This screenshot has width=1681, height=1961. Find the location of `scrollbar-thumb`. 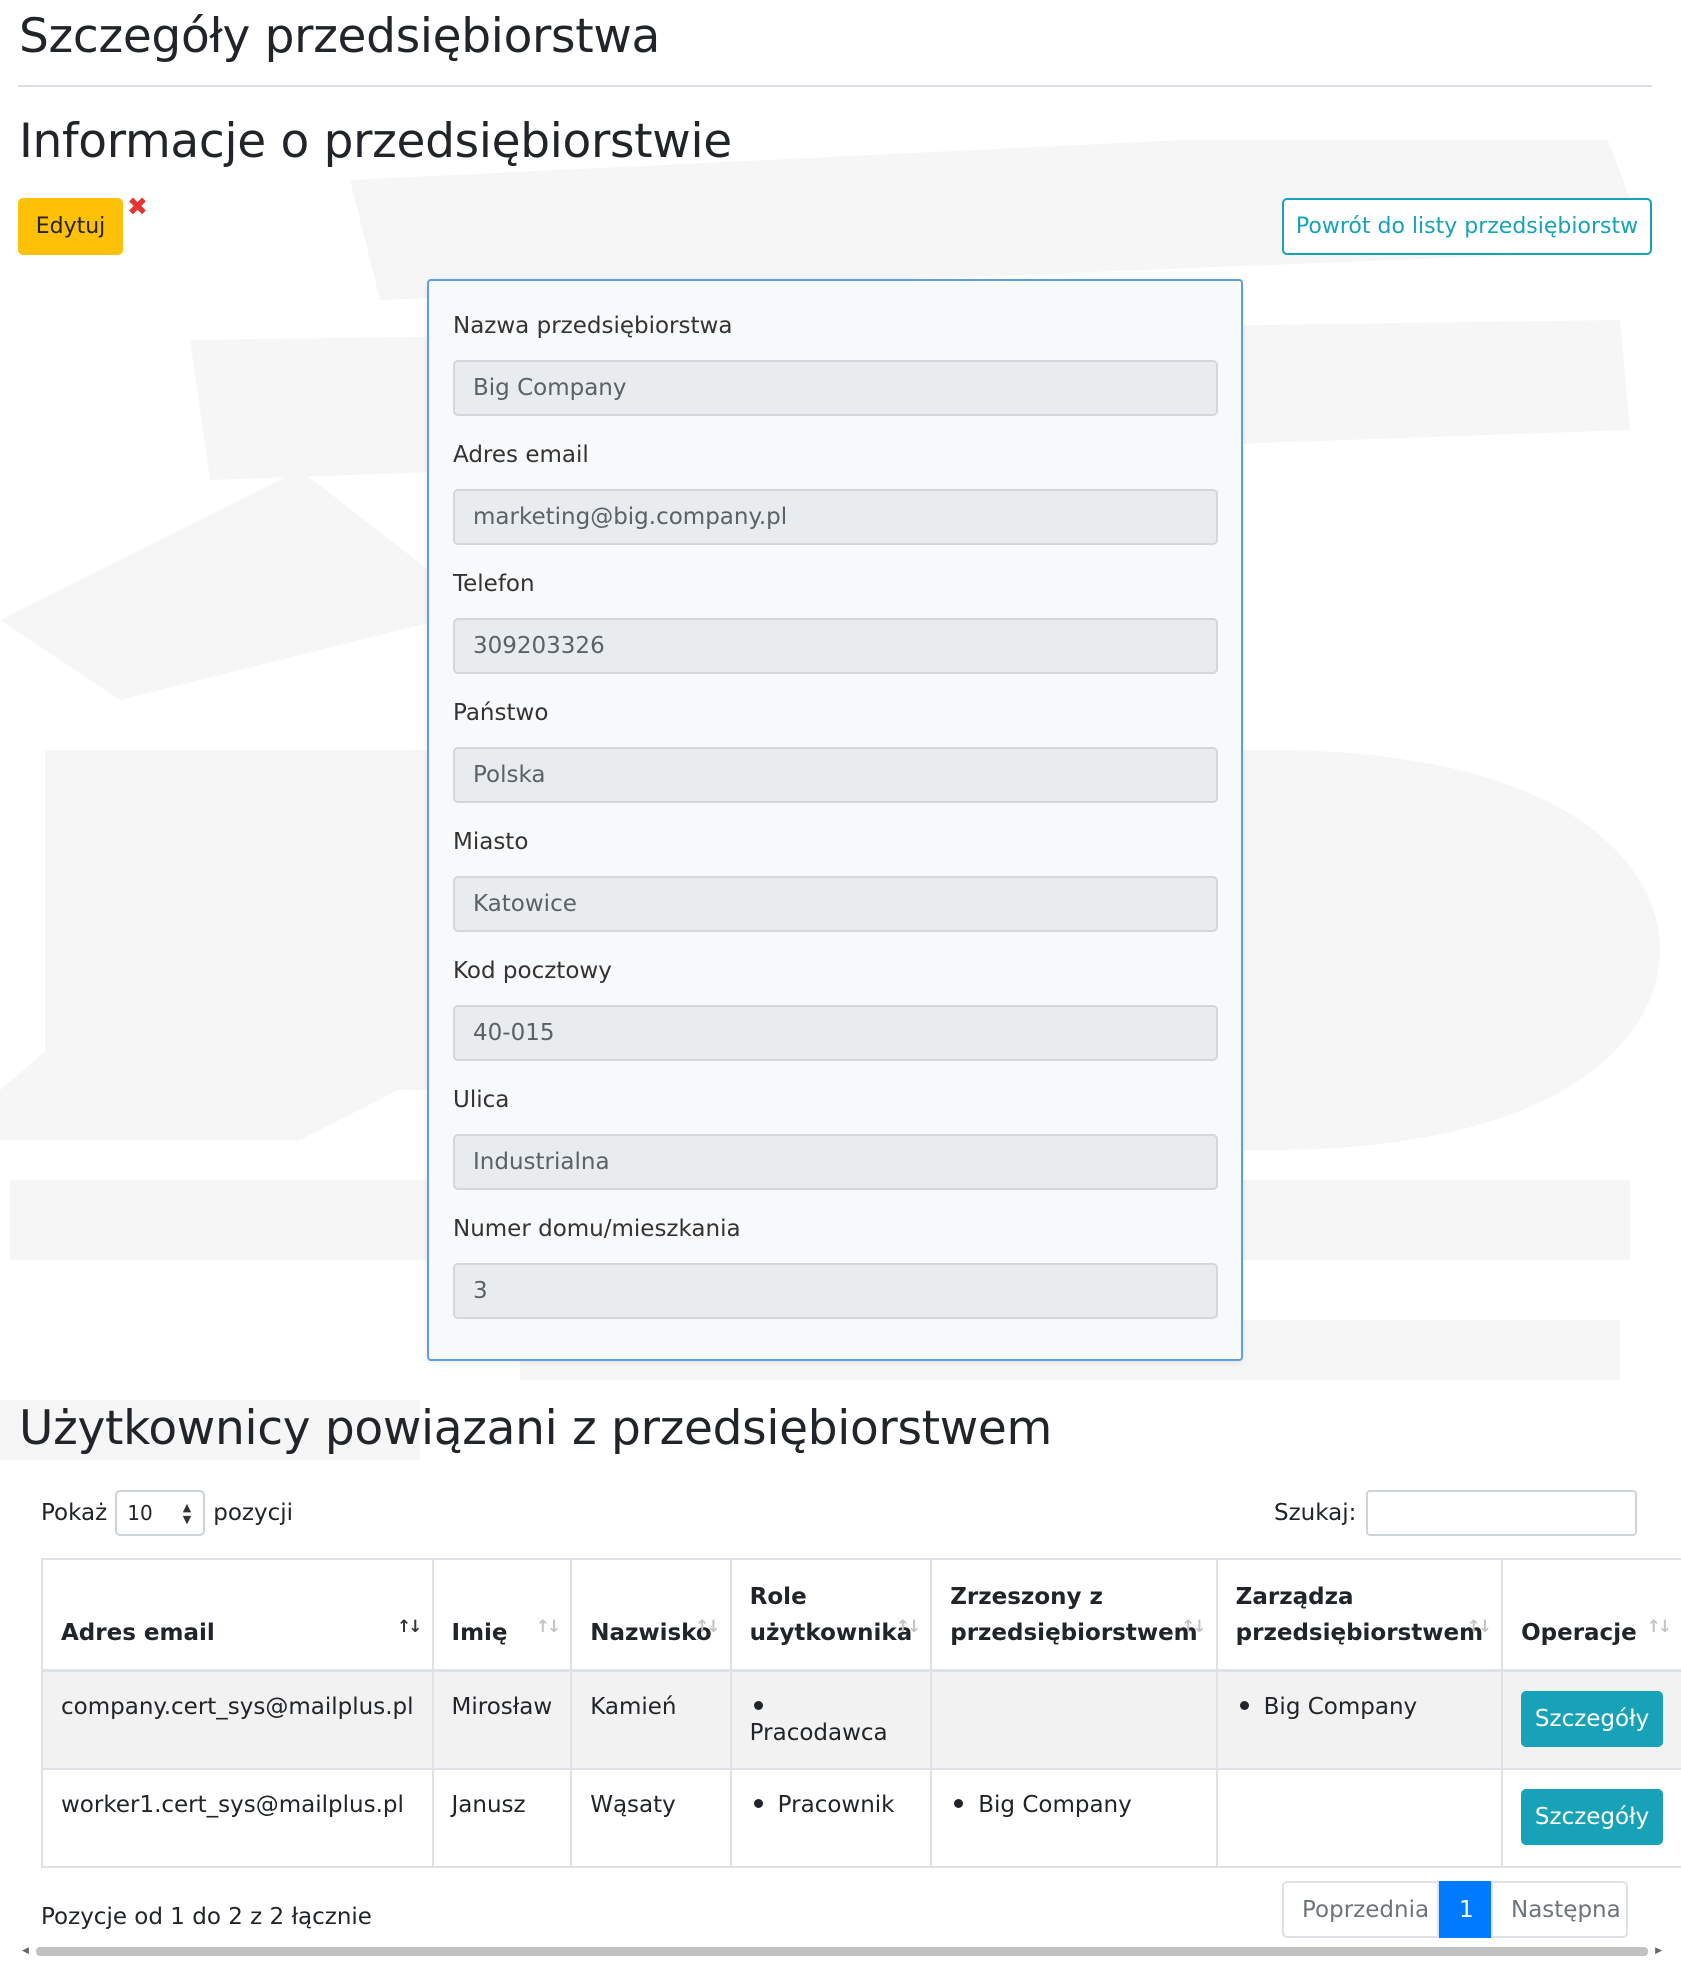

scrollbar-thumb is located at coordinates (842, 1951).